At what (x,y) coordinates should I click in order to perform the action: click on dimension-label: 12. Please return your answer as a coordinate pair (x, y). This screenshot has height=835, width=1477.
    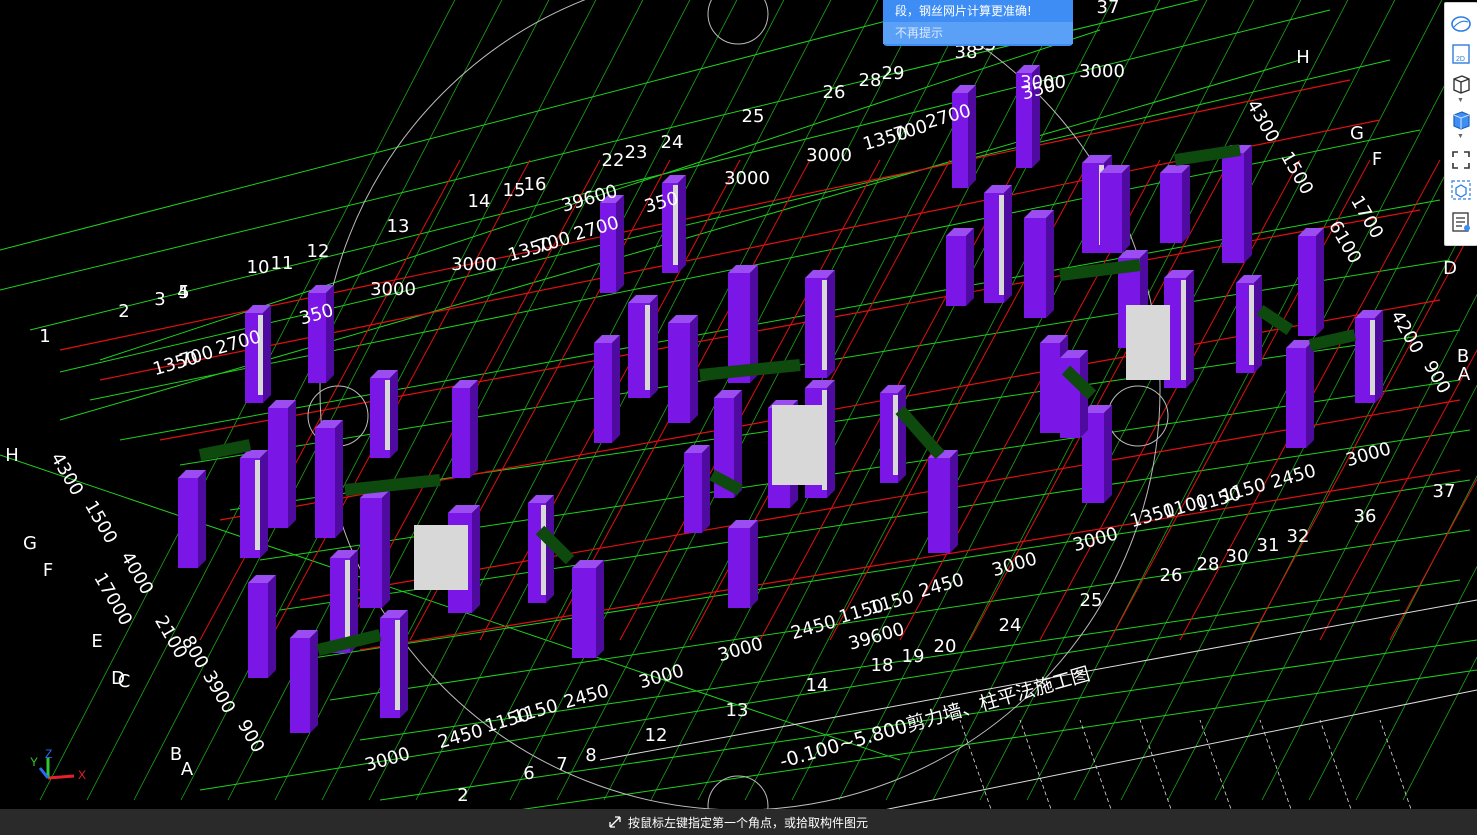
    Looking at the image, I should click on (318, 251).